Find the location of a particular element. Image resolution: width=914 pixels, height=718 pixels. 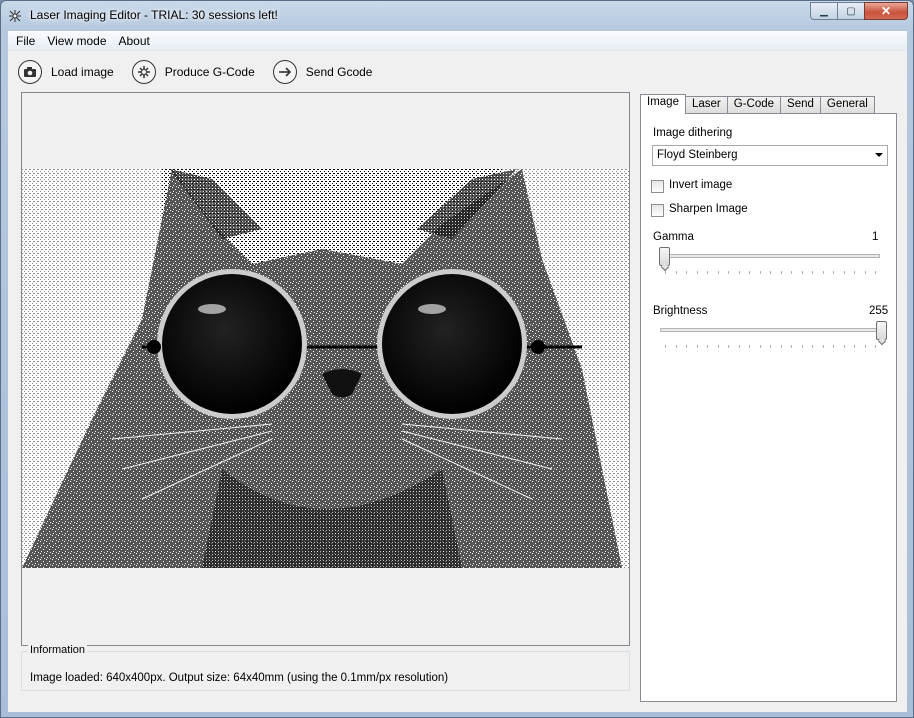

gear-icon is located at coordinates (143, 72).